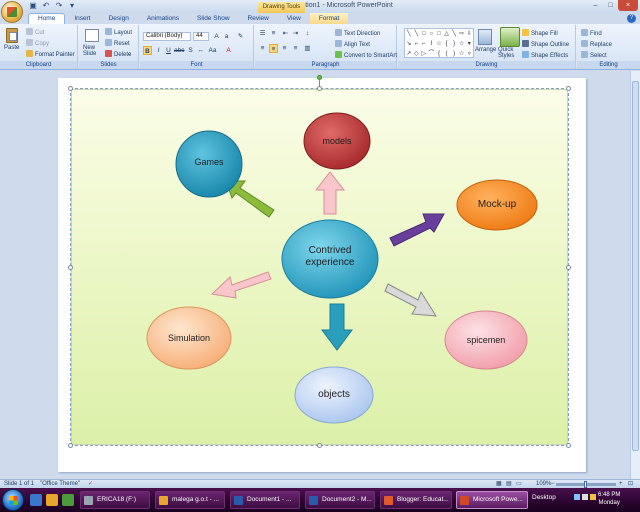 This screenshot has width=640, height=512. What do you see at coordinates (241, 285) in the screenshot?
I see `arrow-to-simulation` at bounding box center [241, 285].